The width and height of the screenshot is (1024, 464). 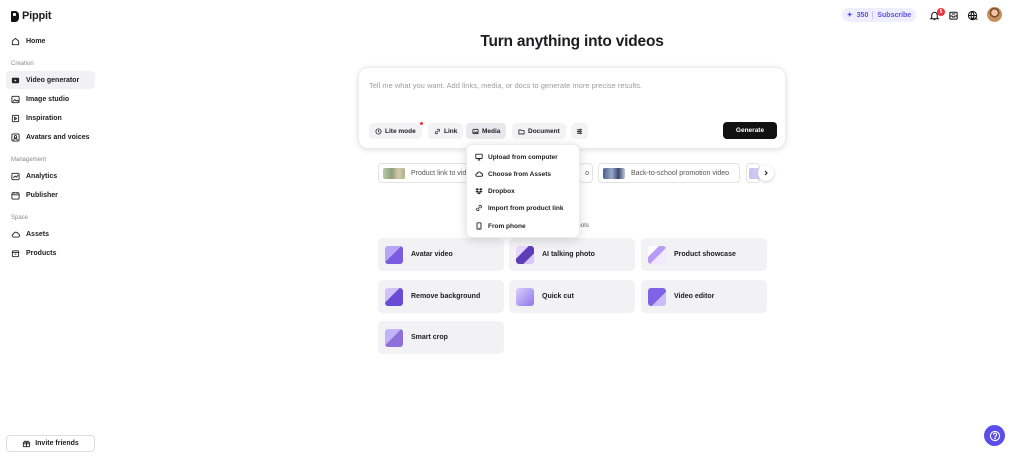 I want to click on tool-quick-cut: Quick cut, so click(x=572, y=296).